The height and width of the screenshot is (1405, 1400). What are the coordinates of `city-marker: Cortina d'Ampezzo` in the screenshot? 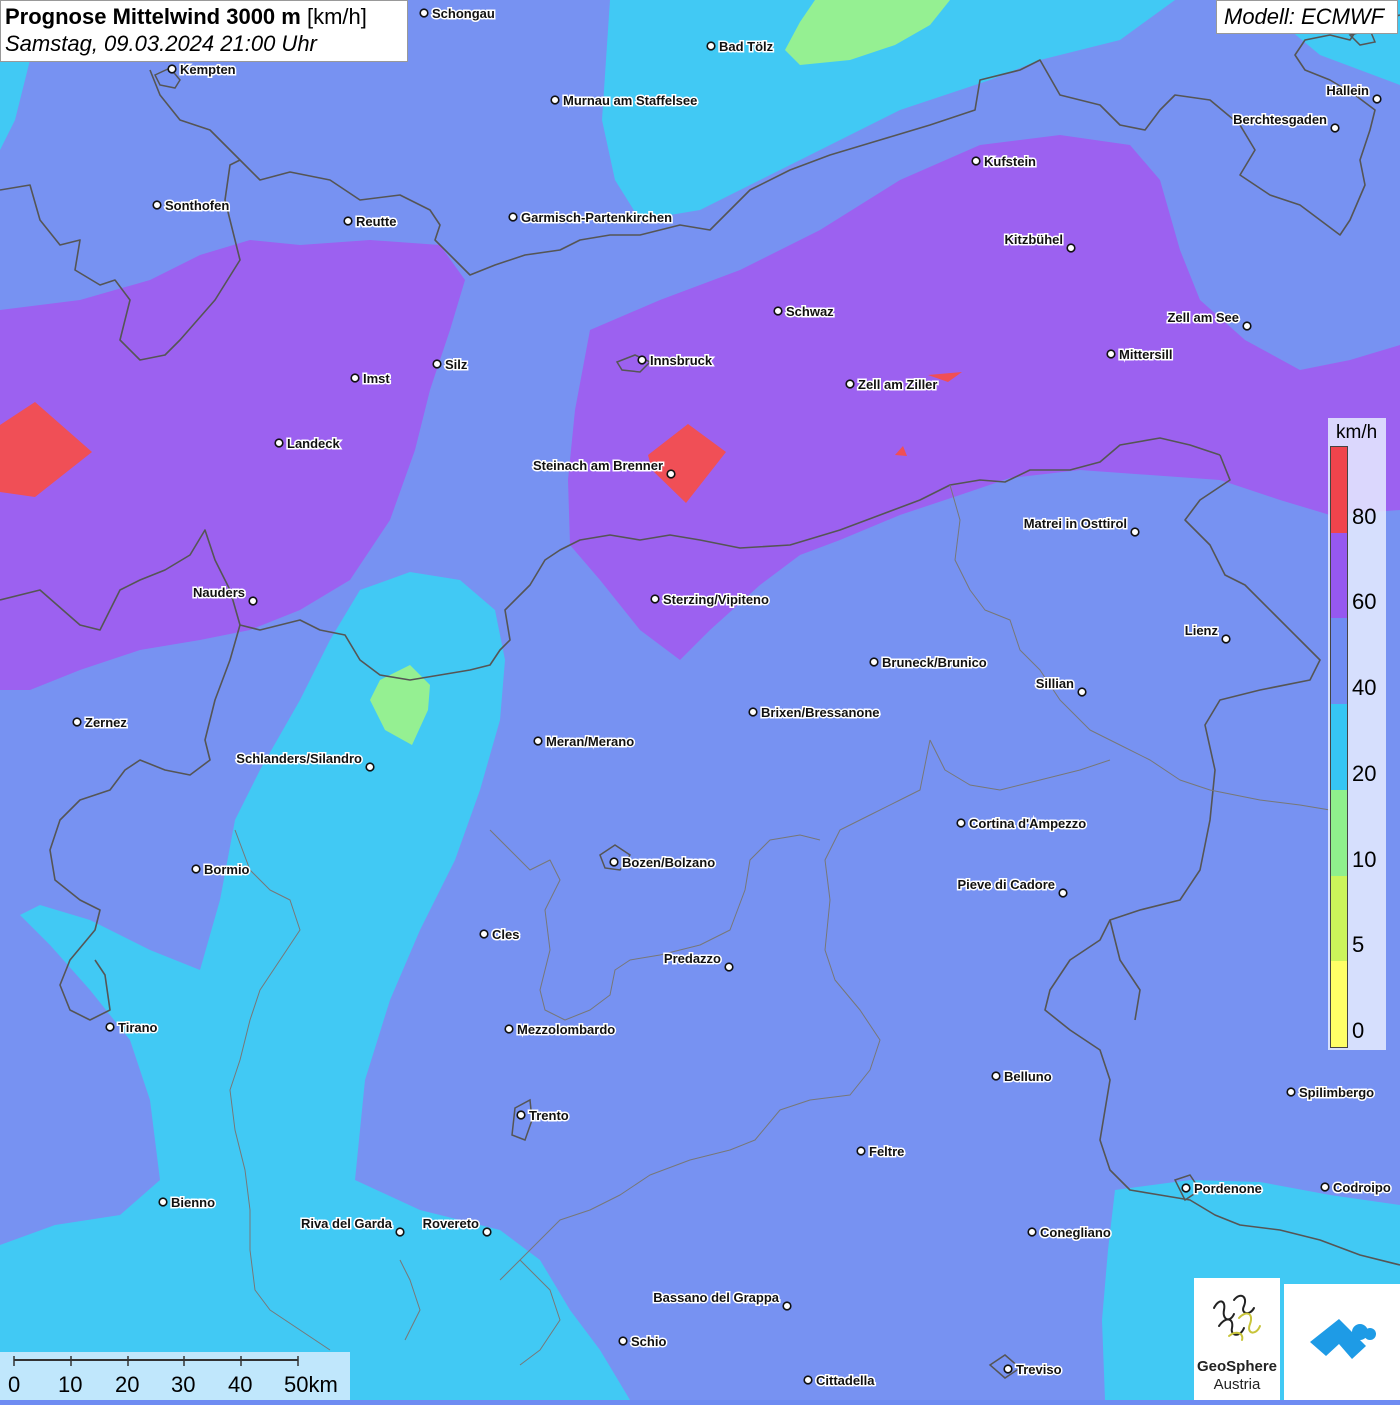 It's located at (1022, 824).